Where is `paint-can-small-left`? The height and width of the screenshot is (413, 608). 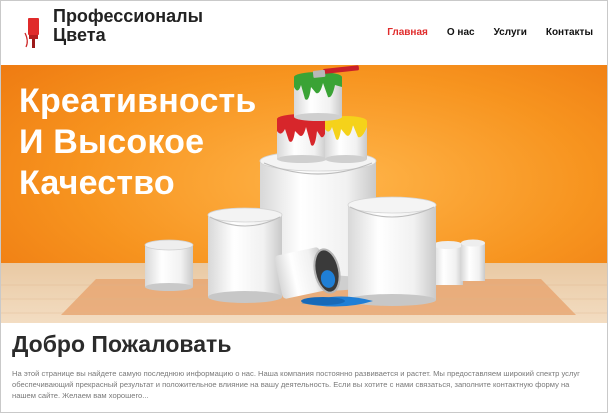 paint-can-small-left is located at coordinates (169, 265).